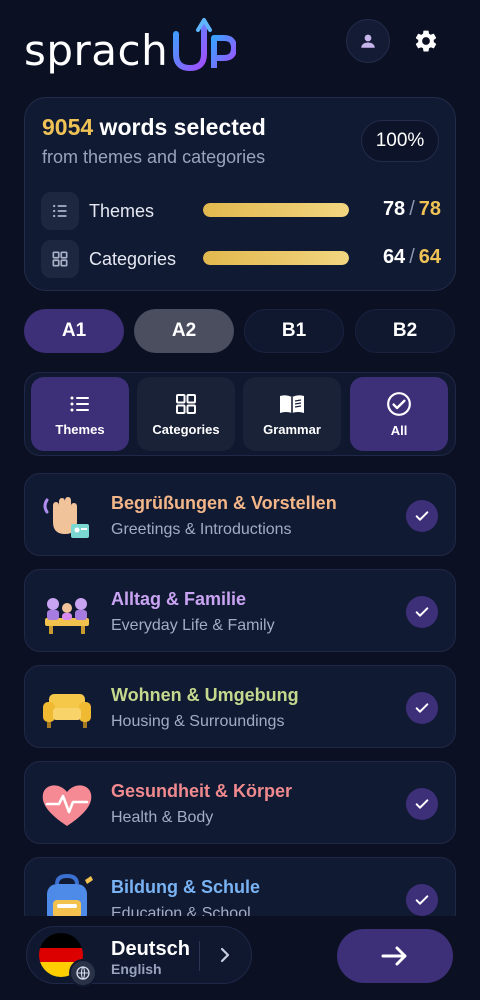 This screenshot has width=480, height=1000. I want to click on word-count: 9054, so click(68, 127).